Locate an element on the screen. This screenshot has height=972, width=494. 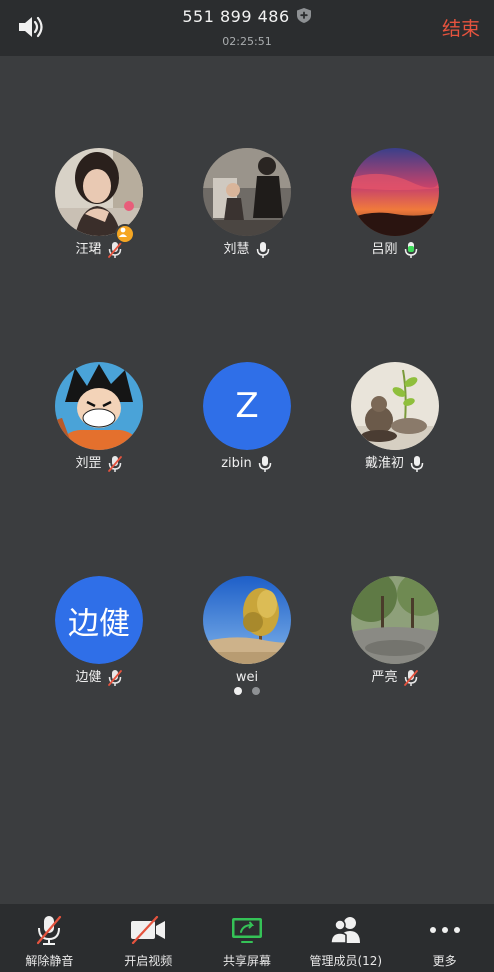
end-meeting-button: 结束 is located at coordinates (461, 27).